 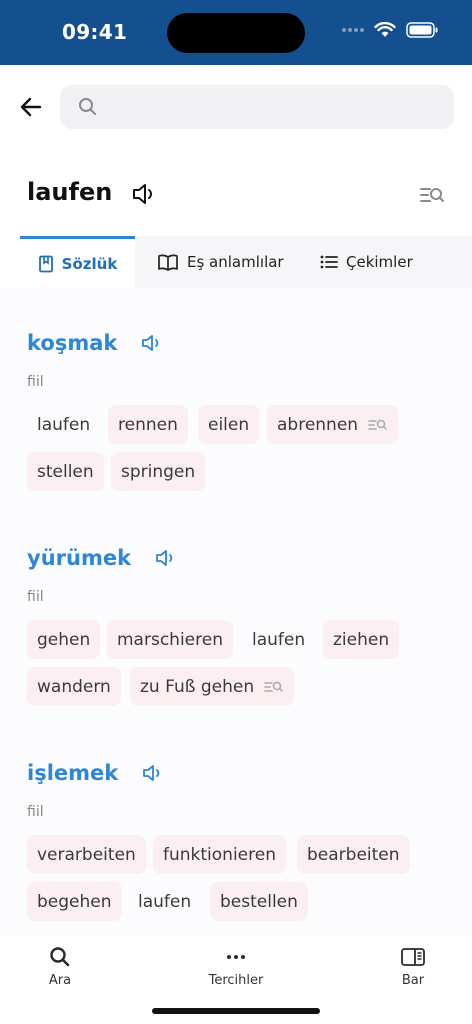 What do you see at coordinates (413, 980) in the screenshot?
I see `nav-bar-label: Bar` at bounding box center [413, 980].